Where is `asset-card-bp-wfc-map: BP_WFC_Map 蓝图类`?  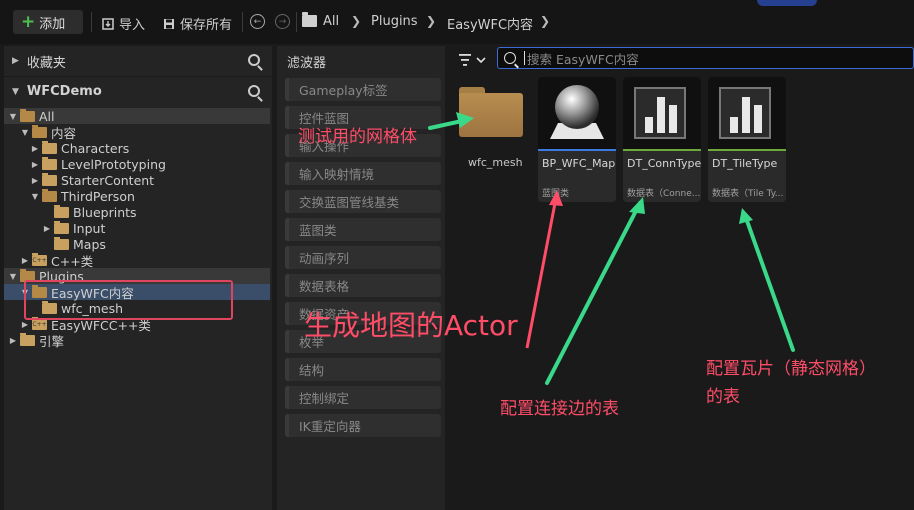 asset-card-bp-wfc-map: BP_WFC_Map 蓝图类 is located at coordinates (577, 139).